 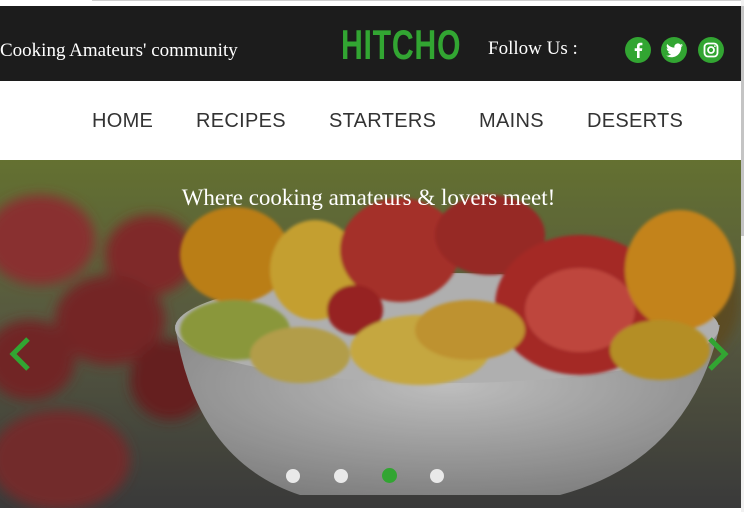 I want to click on facebook-icon, so click(x=638, y=50).